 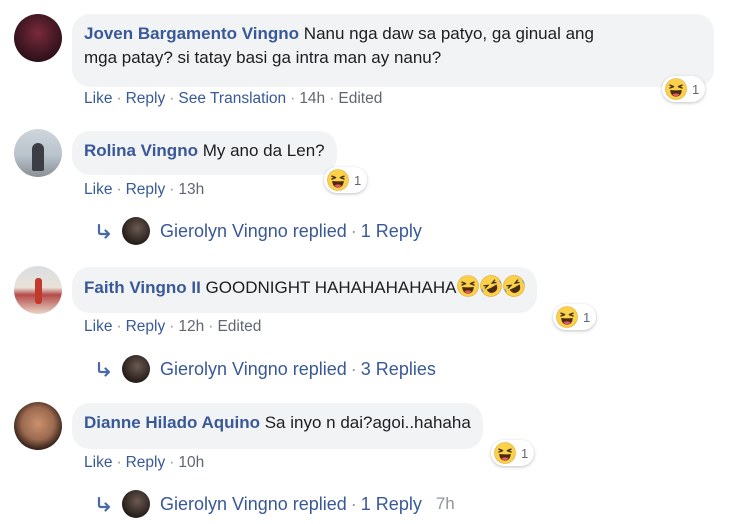 I want to click on comment-text: My ano da Len?, so click(x=263, y=150).